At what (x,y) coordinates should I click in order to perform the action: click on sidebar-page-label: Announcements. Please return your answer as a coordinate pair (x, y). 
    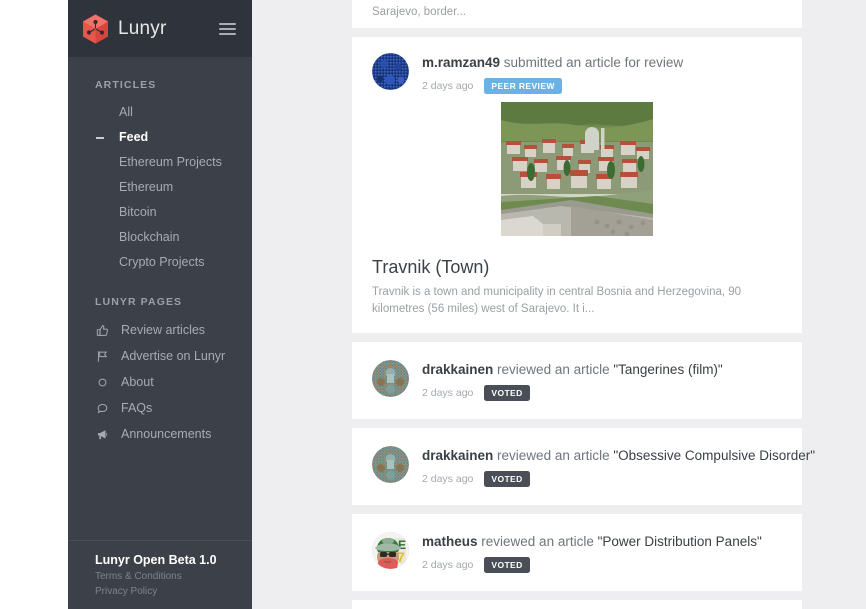
    Looking at the image, I should click on (166, 434).